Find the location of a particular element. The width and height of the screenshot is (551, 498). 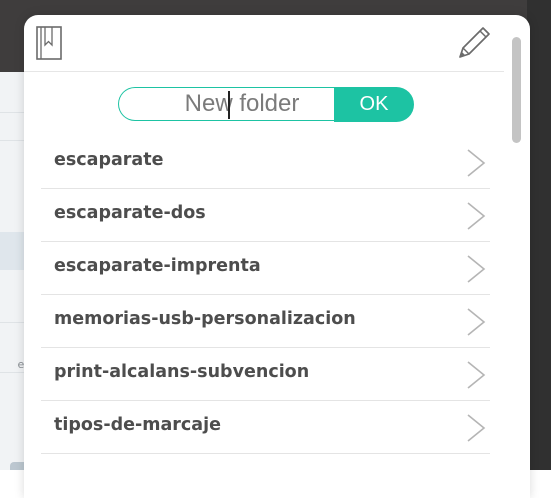

folder-name: escaparate-imprenta is located at coordinates (157, 266).